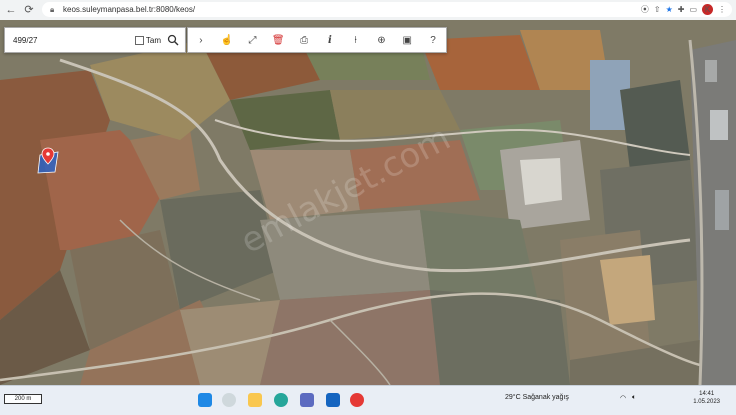  I want to click on search-icon, so click(173, 40).